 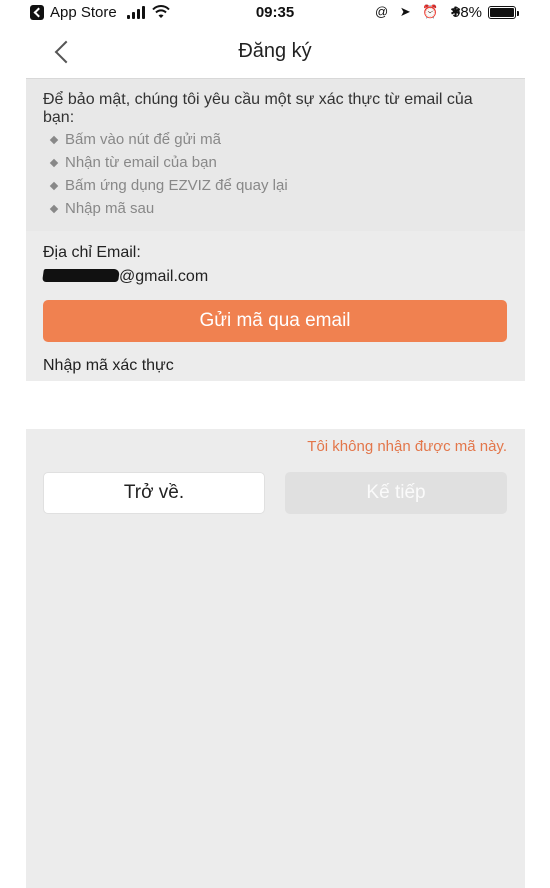 What do you see at coordinates (154, 493) in the screenshot?
I see `back-button: Trở về.` at bounding box center [154, 493].